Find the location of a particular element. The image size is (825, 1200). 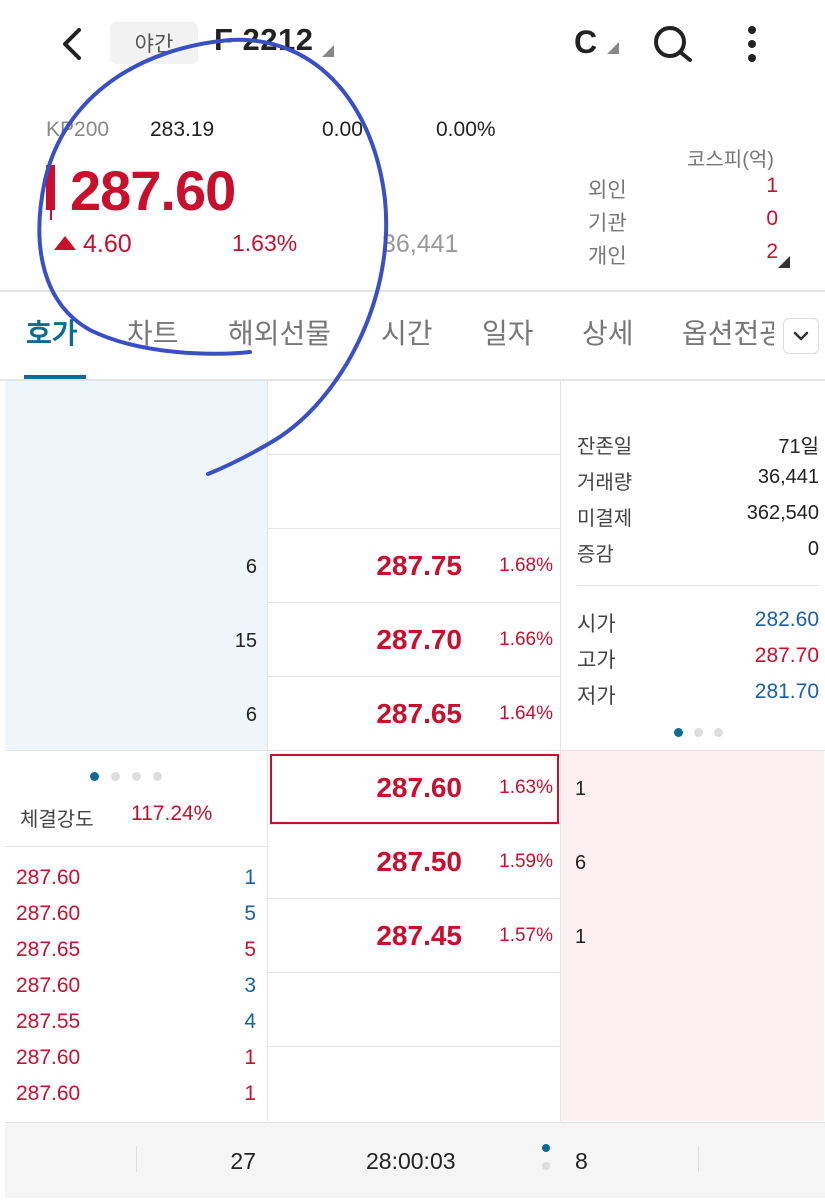

info-label: 저가 is located at coordinates (596, 696).